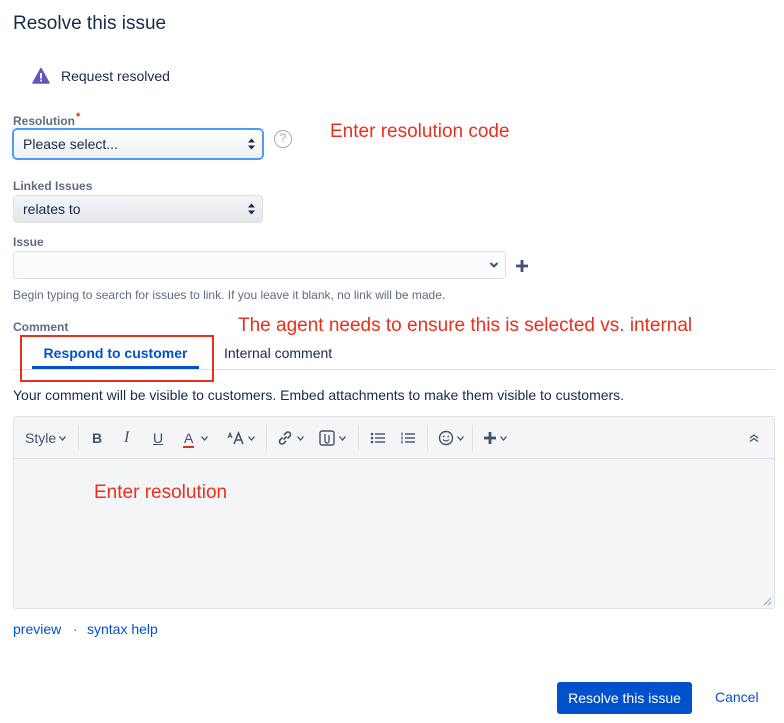 Image resolution: width=784 pixels, height=723 pixels. What do you see at coordinates (283, 139) in the screenshot?
I see `help-icon: ?` at bounding box center [283, 139].